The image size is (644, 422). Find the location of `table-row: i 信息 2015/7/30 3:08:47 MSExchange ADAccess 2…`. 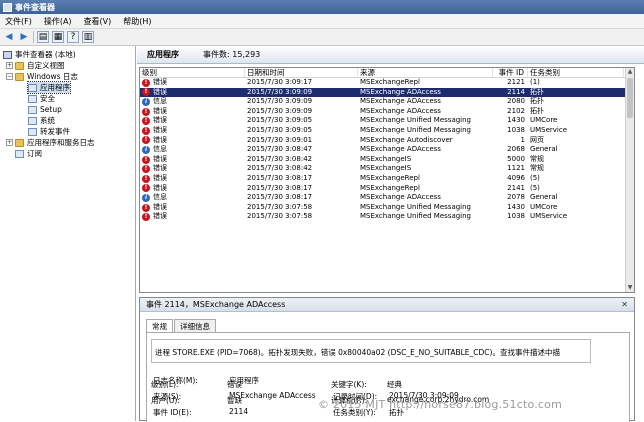

table-row: i 信息 2015/7/30 3:08:47 MSExchange ADAccess 2… is located at coordinates (387, 150).